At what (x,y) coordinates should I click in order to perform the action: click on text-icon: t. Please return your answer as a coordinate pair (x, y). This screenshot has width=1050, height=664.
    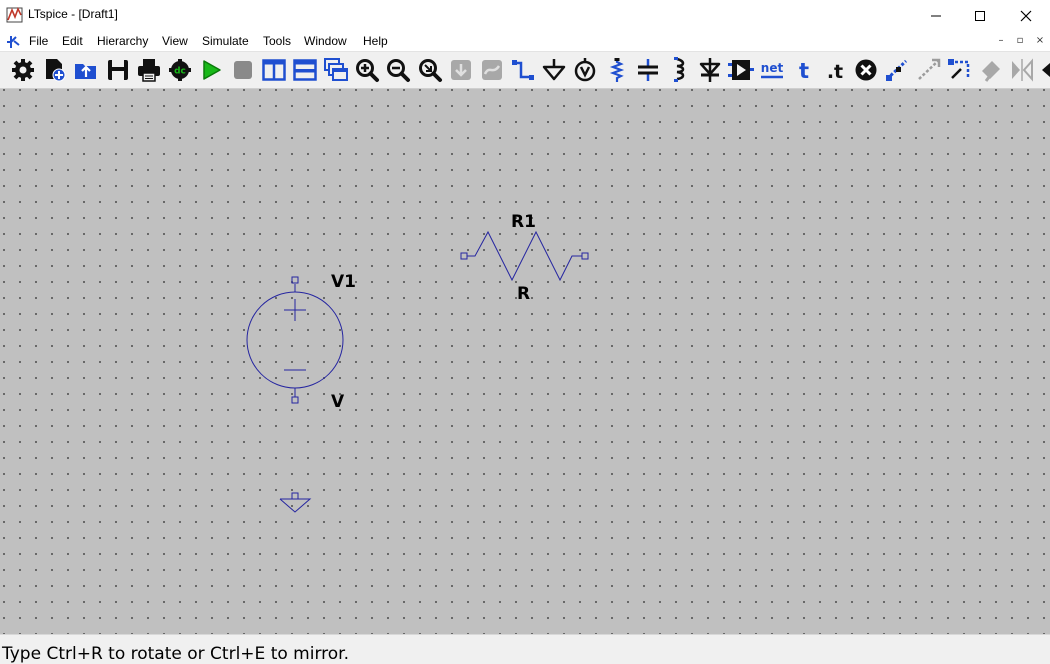
    Looking at the image, I should click on (804, 71).